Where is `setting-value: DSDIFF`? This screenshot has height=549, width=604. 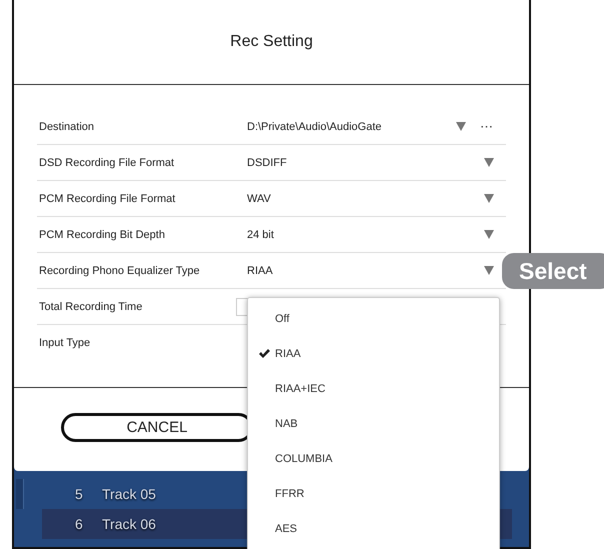
setting-value: DSDIFF is located at coordinates (365, 162).